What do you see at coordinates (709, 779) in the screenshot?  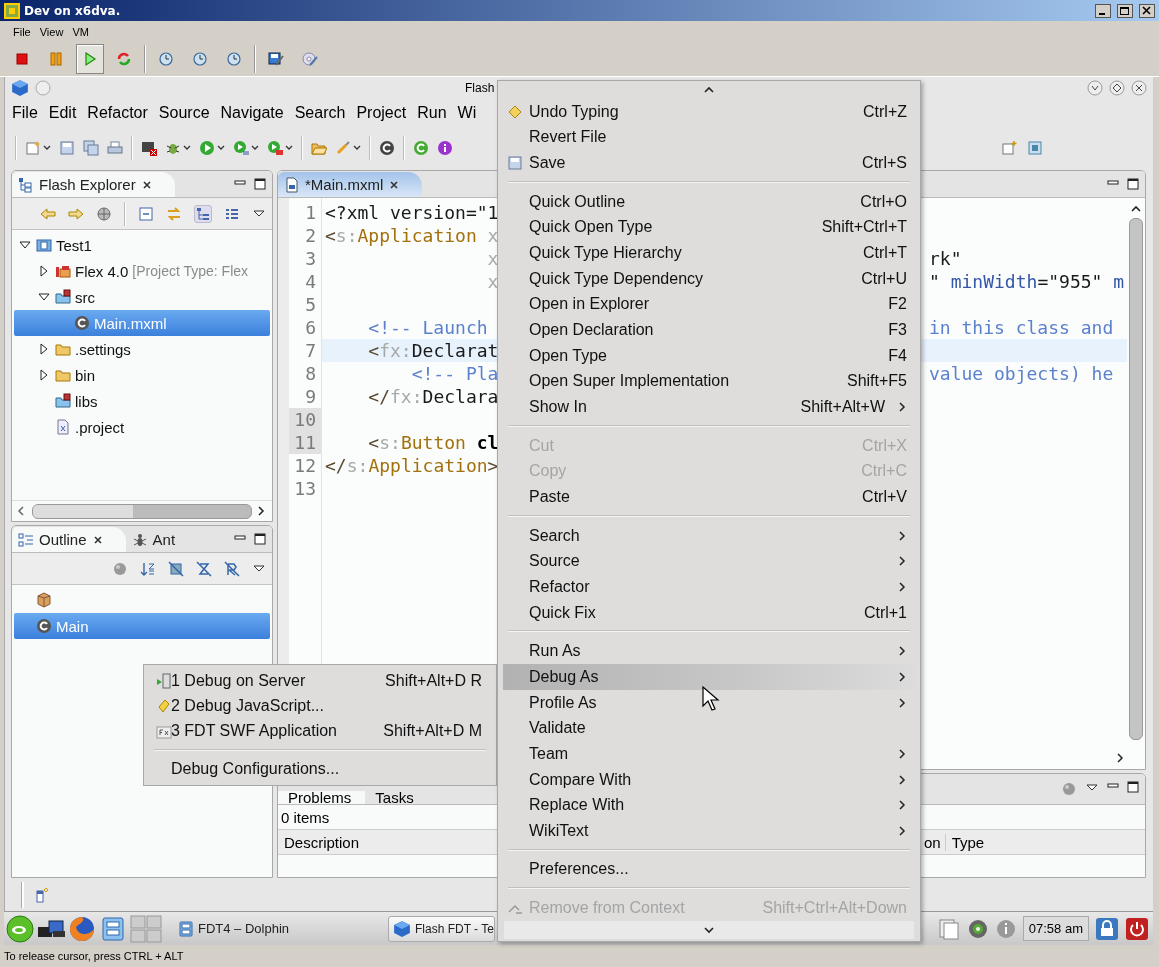 I see `menu-item: Compare With` at bounding box center [709, 779].